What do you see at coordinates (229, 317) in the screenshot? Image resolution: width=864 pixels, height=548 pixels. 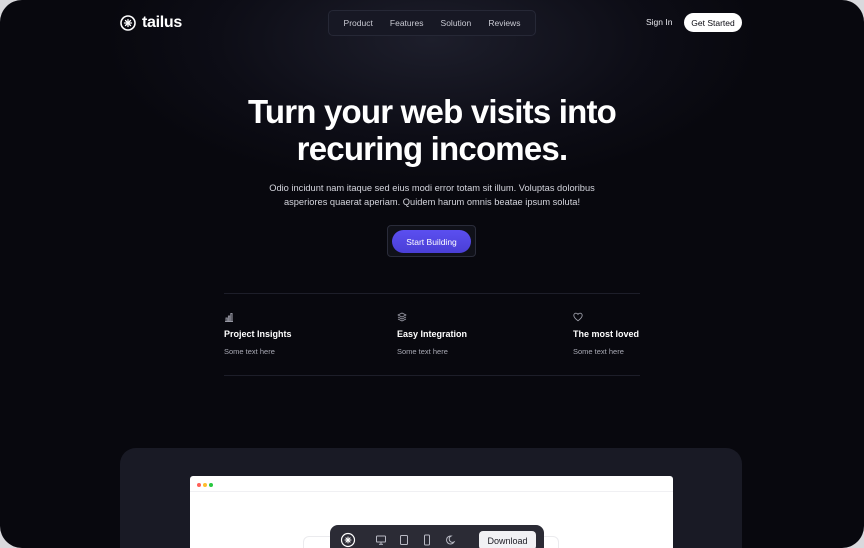 I see `bar-chart-icon` at bounding box center [229, 317].